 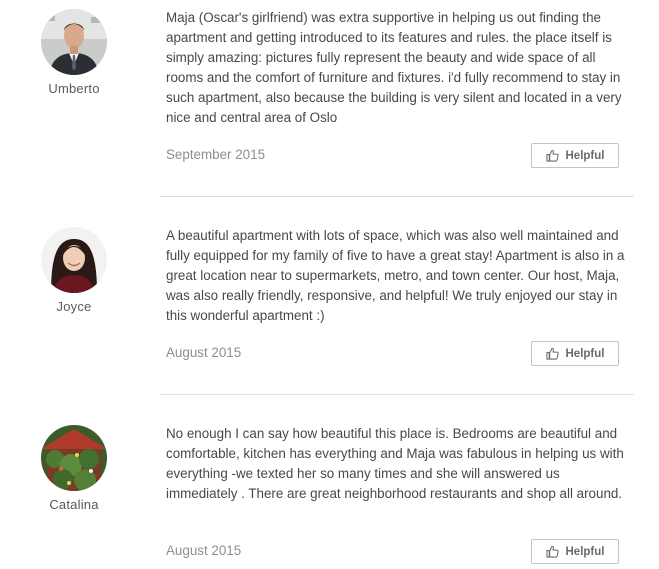 What do you see at coordinates (74, 88) in the screenshot?
I see `reviewer-name: Umberto` at bounding box center [74, 88].